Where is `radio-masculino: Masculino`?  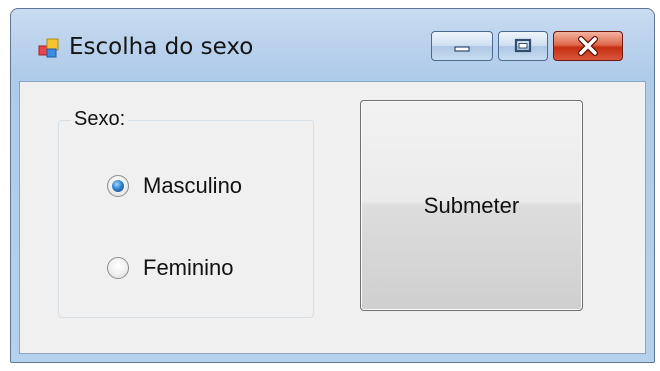
radio-masculino: Masculino is located at coordinates (174, 186).